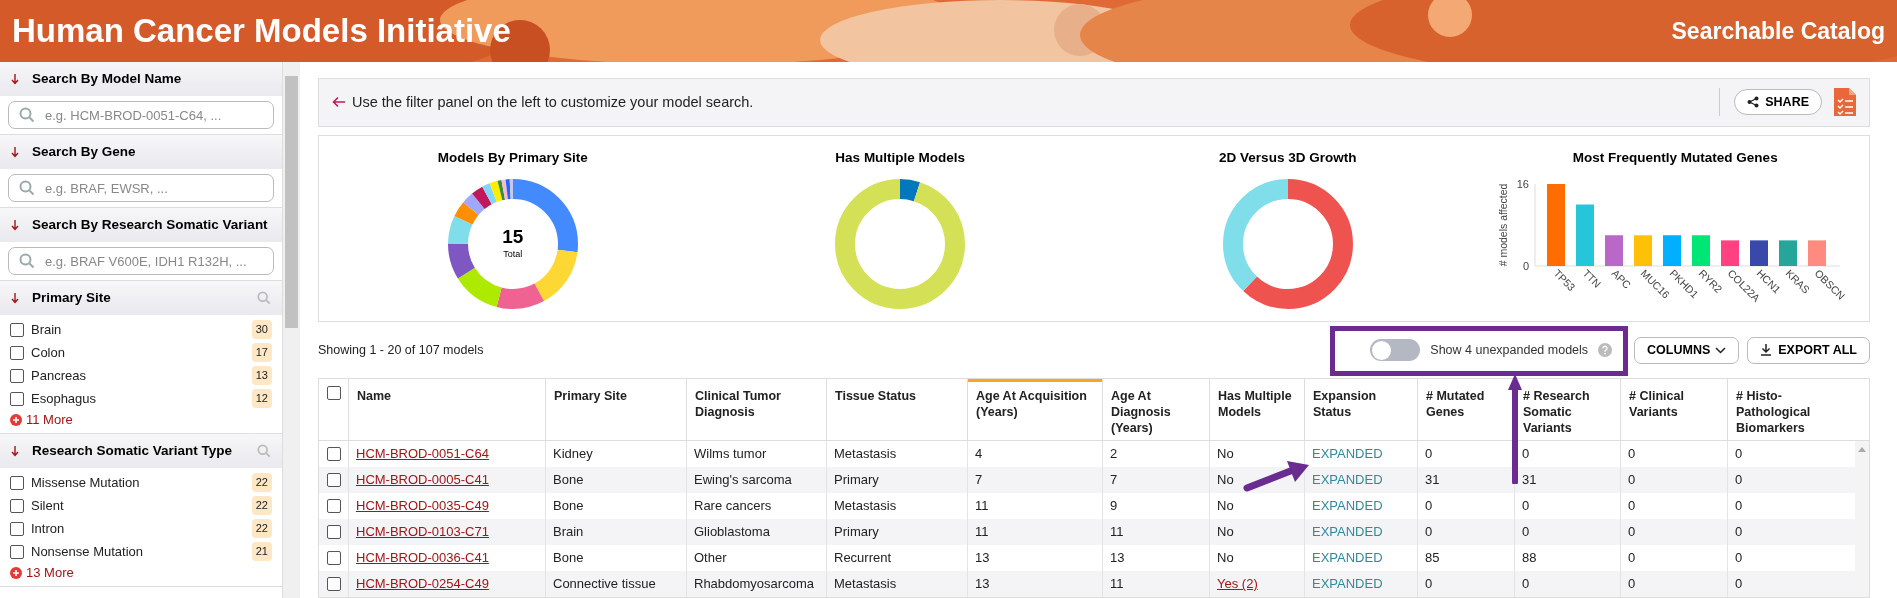  I want to click on facet-label: Silent, so click(138, 505).